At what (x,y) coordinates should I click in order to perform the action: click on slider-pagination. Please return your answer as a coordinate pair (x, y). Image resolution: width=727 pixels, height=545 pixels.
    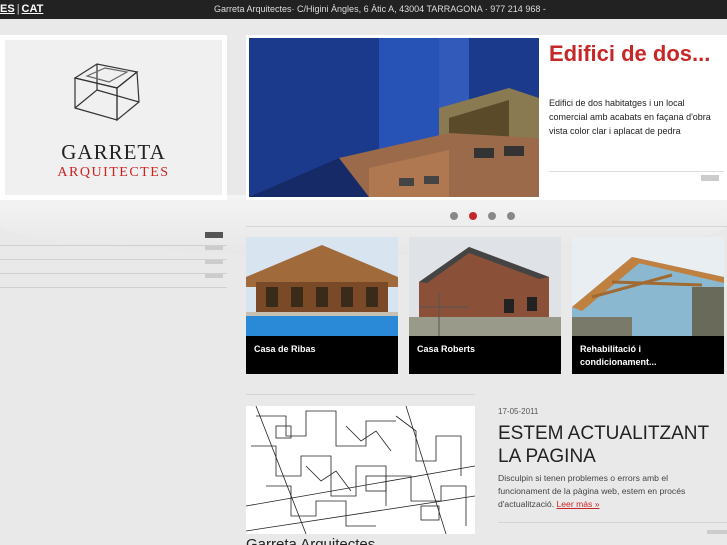
    Looking at the image, I should click on (488, 216).